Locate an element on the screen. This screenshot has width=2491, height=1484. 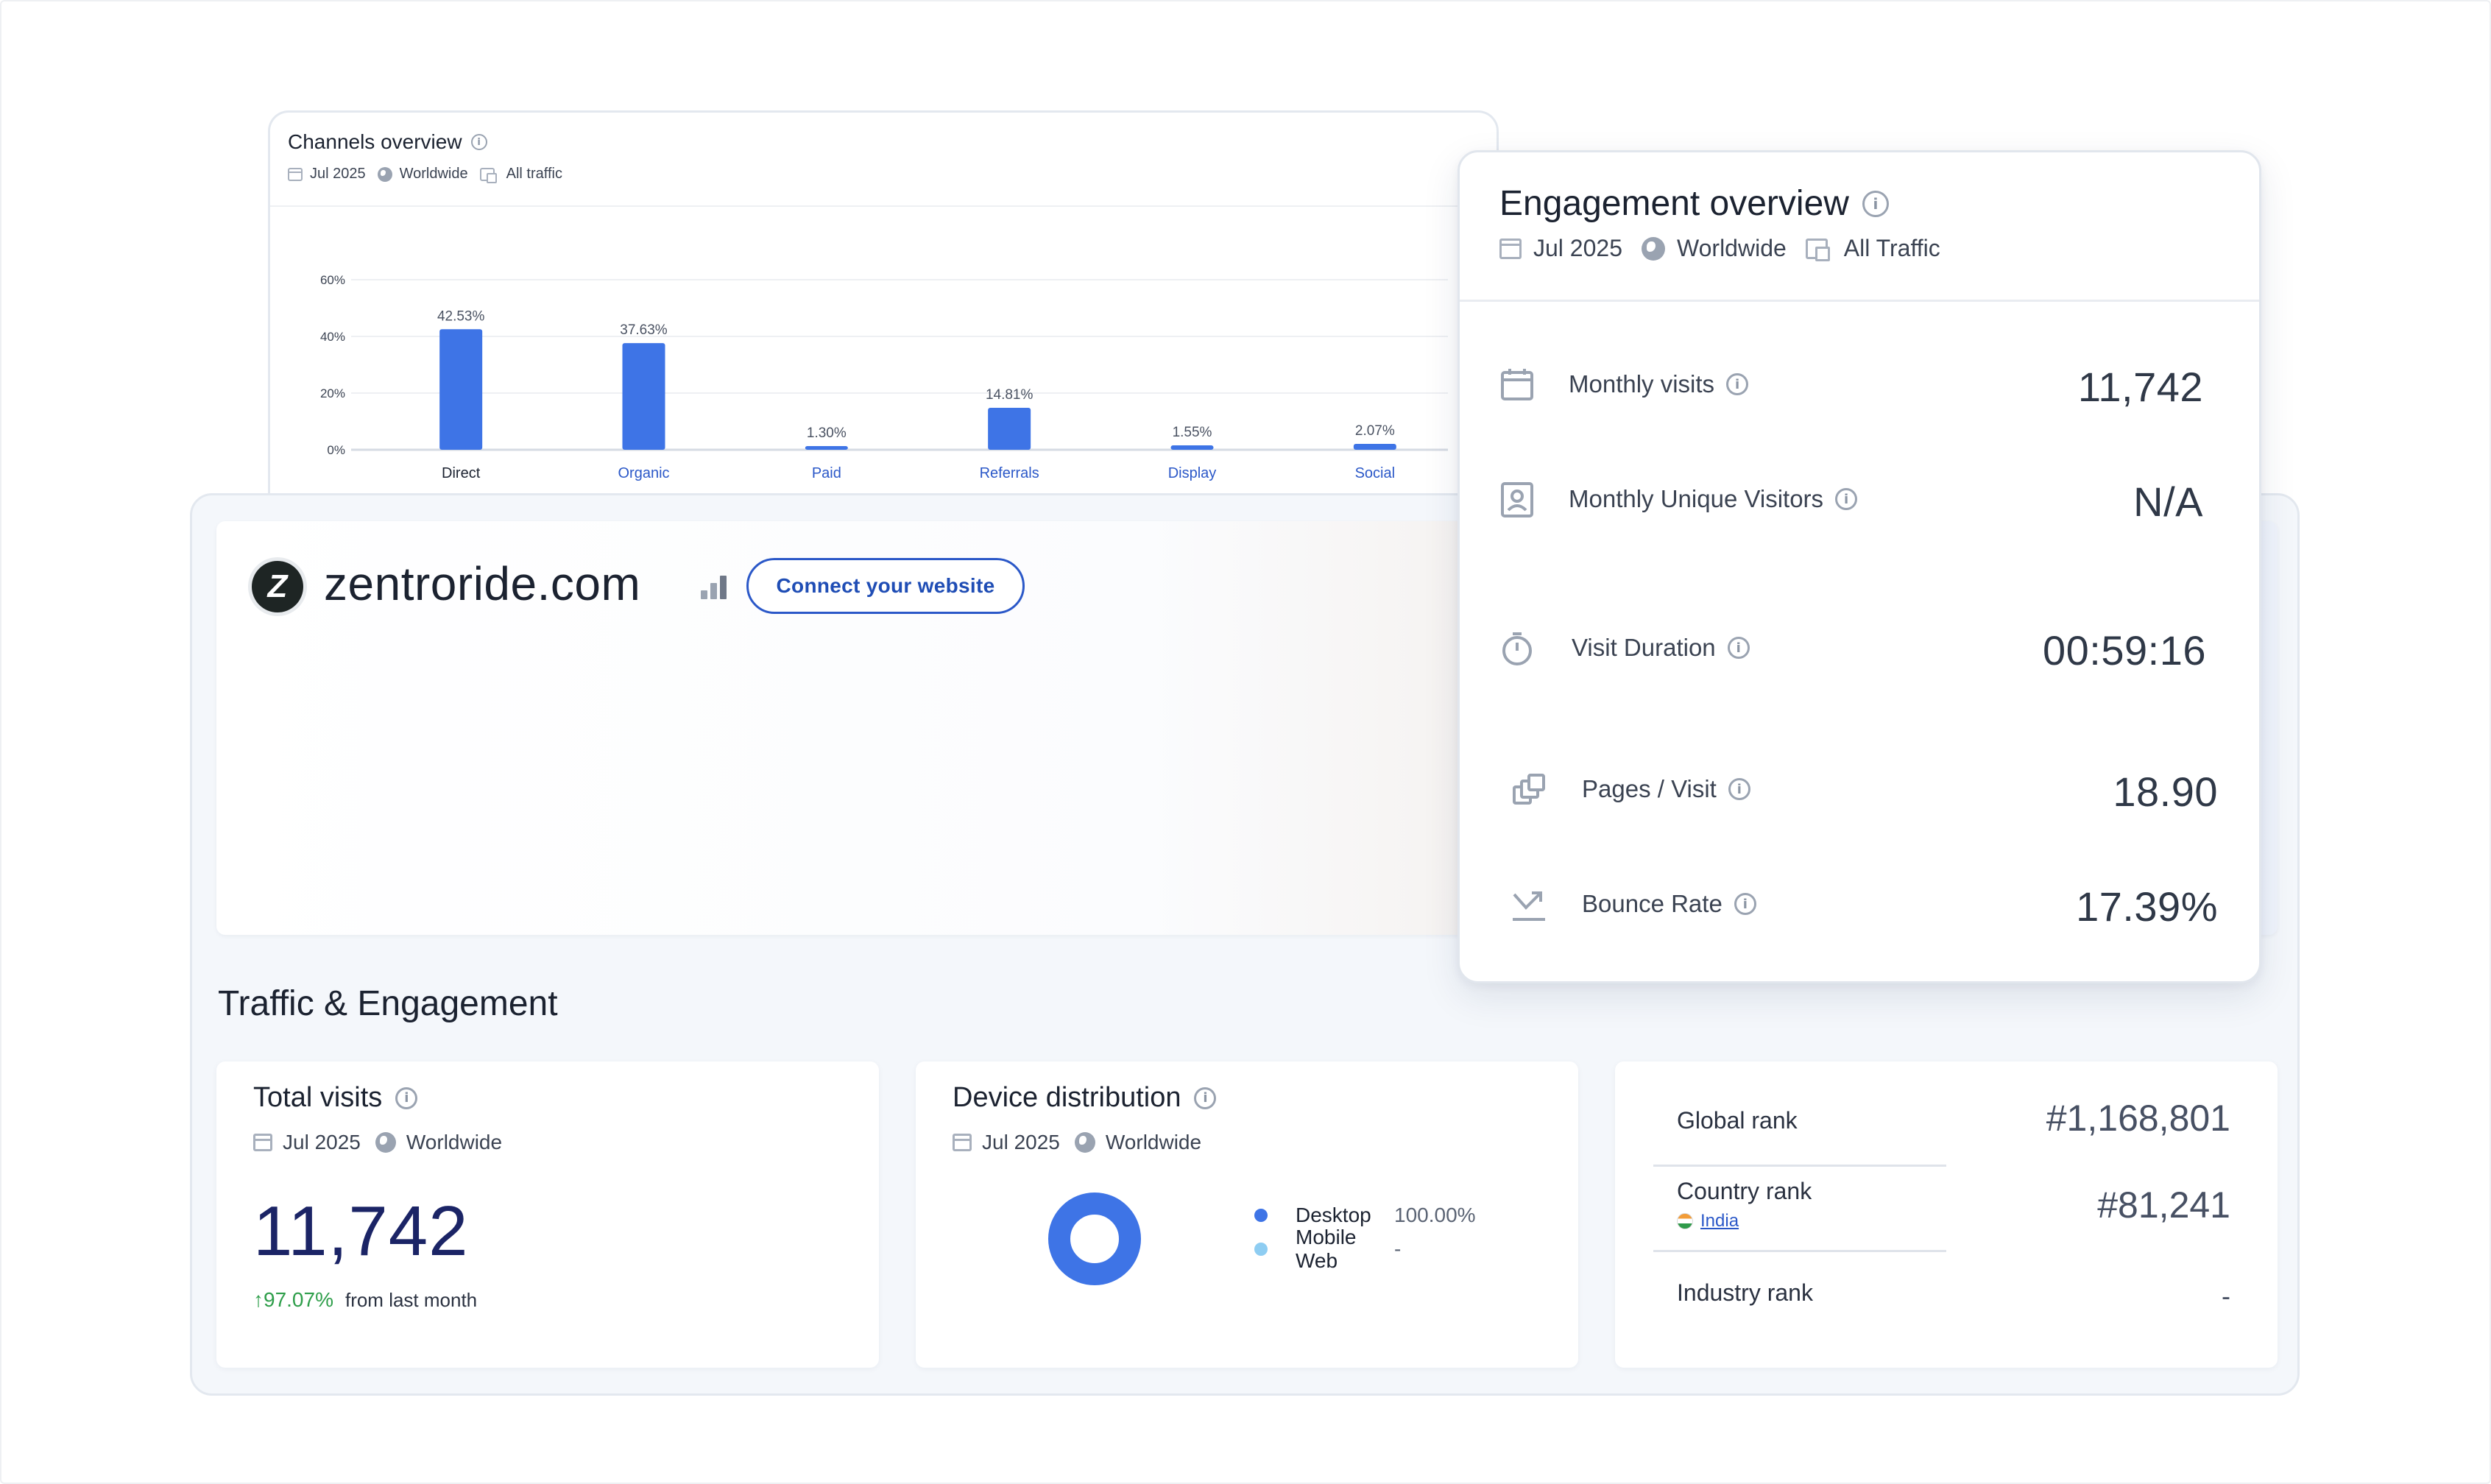
metric-monthly-visits: Monthly visits i 11,742 is located at coordinates (1859, 385).